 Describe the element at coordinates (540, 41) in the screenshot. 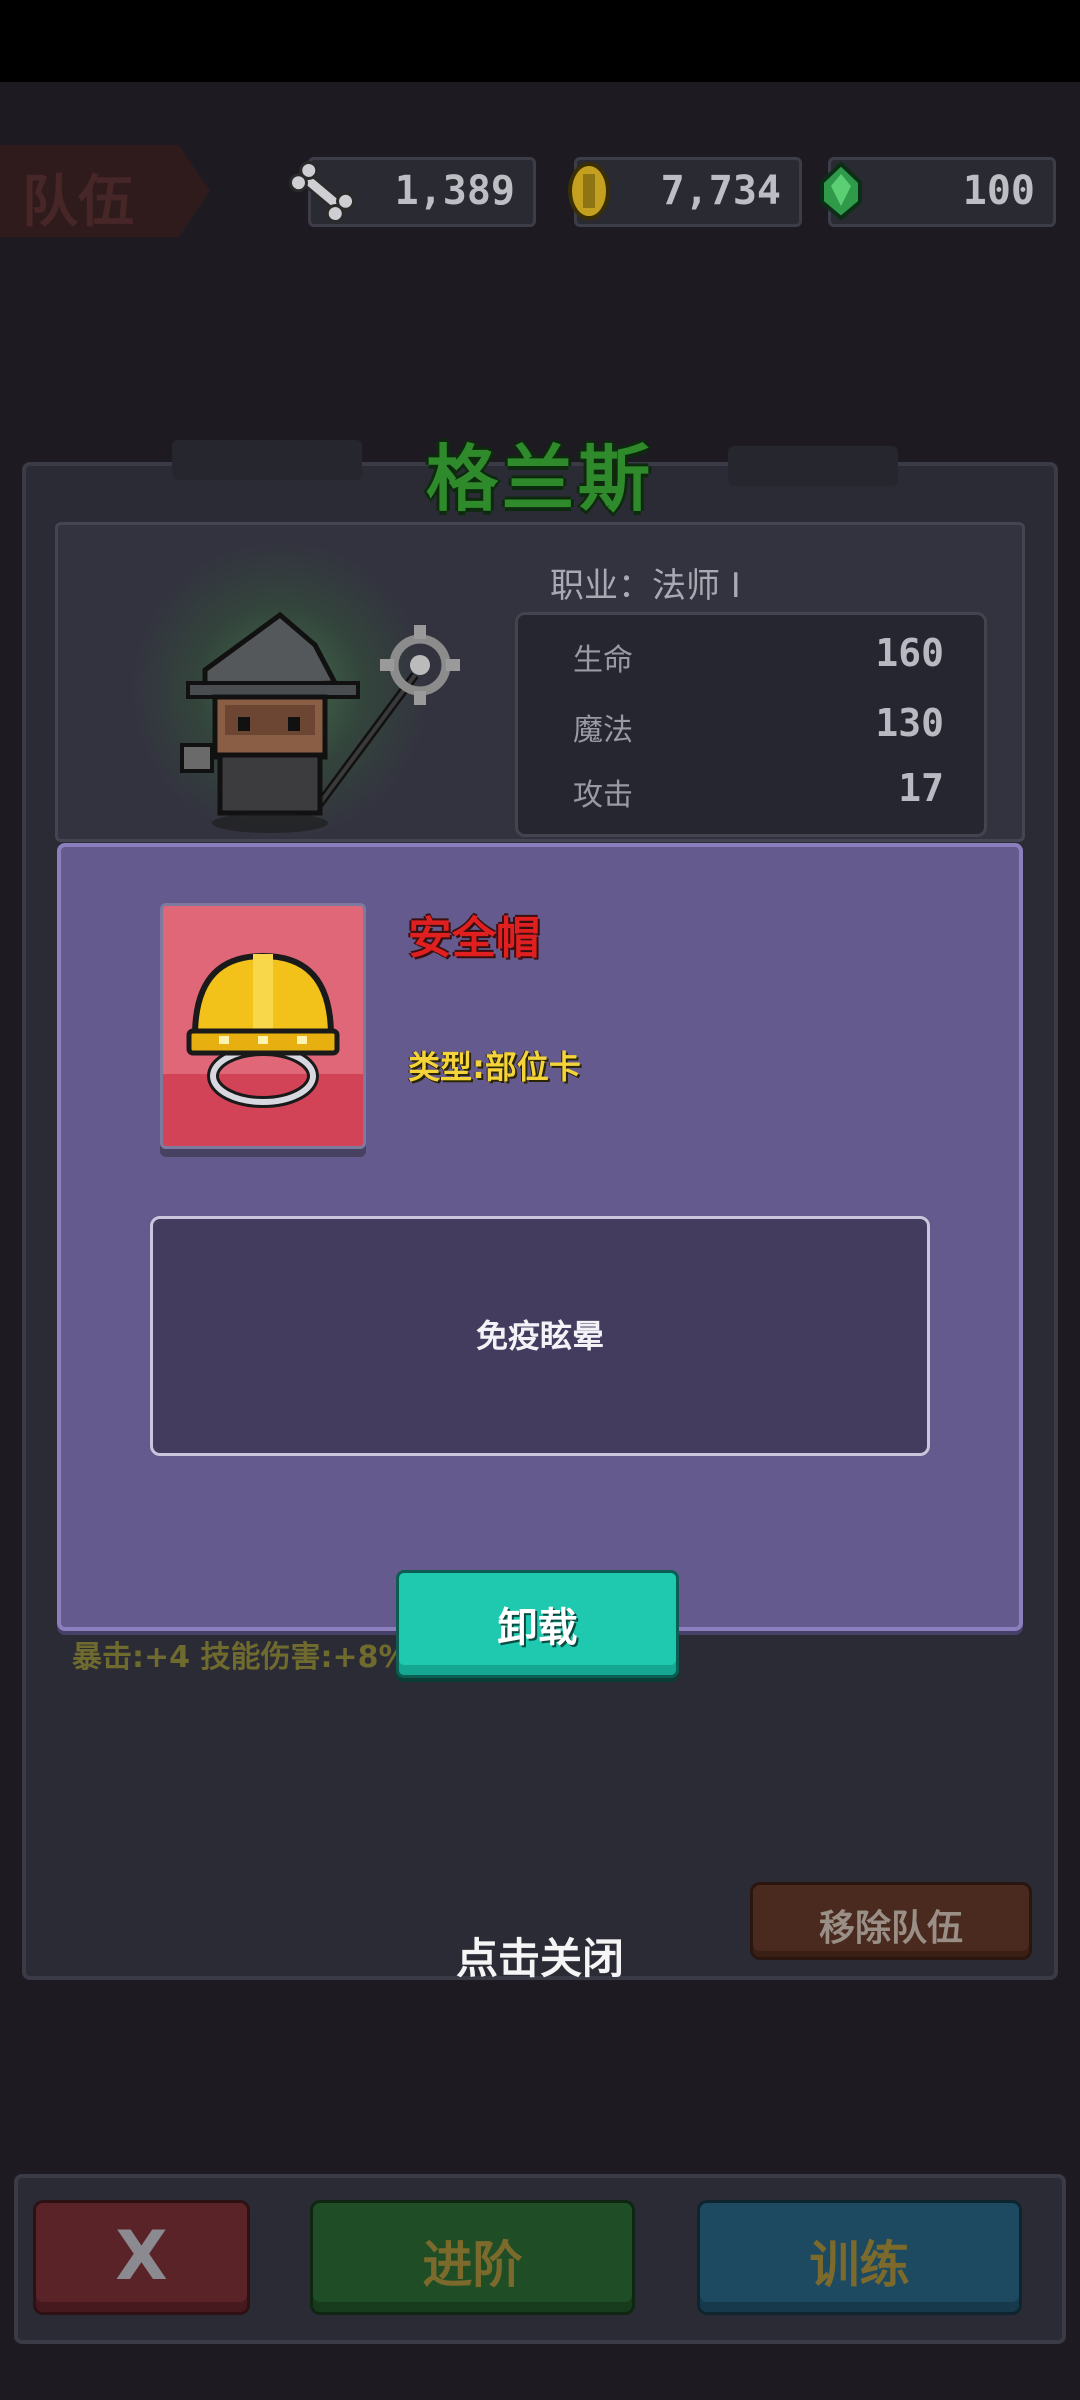

I see `status-bar` at that location.